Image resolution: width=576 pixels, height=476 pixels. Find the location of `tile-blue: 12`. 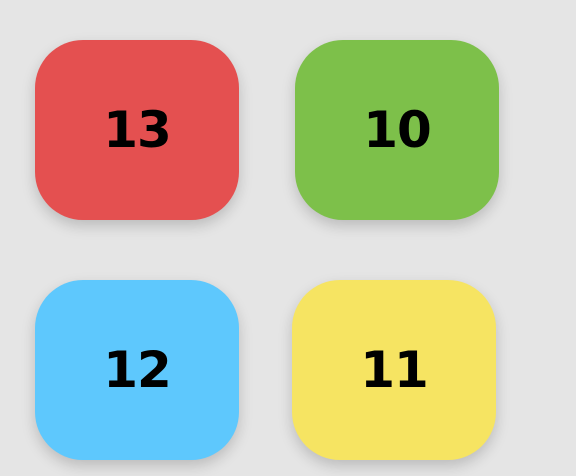

tile-blue: 12 is located at coordinates (137, 370).